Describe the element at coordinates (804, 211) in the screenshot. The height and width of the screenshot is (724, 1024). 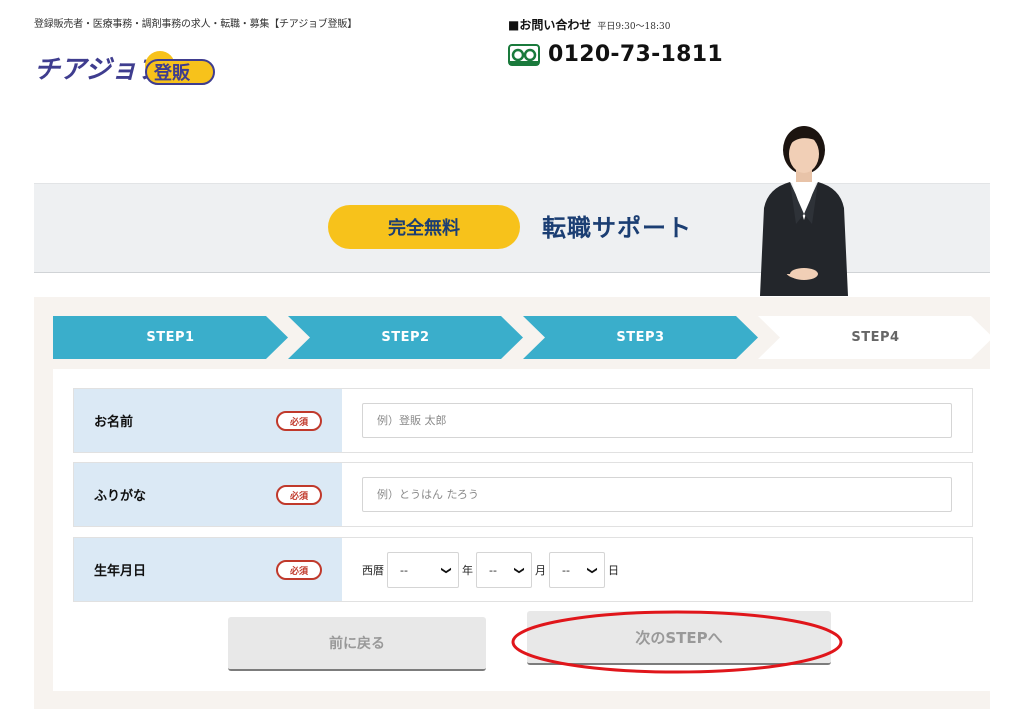
I see `consultant-photo` at that location.